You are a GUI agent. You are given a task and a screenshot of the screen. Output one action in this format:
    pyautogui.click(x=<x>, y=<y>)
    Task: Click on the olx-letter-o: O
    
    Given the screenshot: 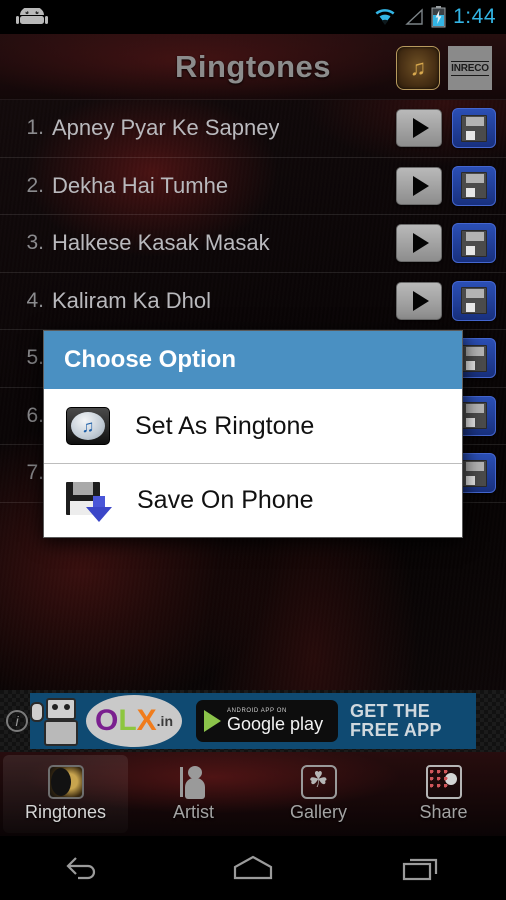 What is the action you would take?
    pyautogui.click(x=106, y=720)
    